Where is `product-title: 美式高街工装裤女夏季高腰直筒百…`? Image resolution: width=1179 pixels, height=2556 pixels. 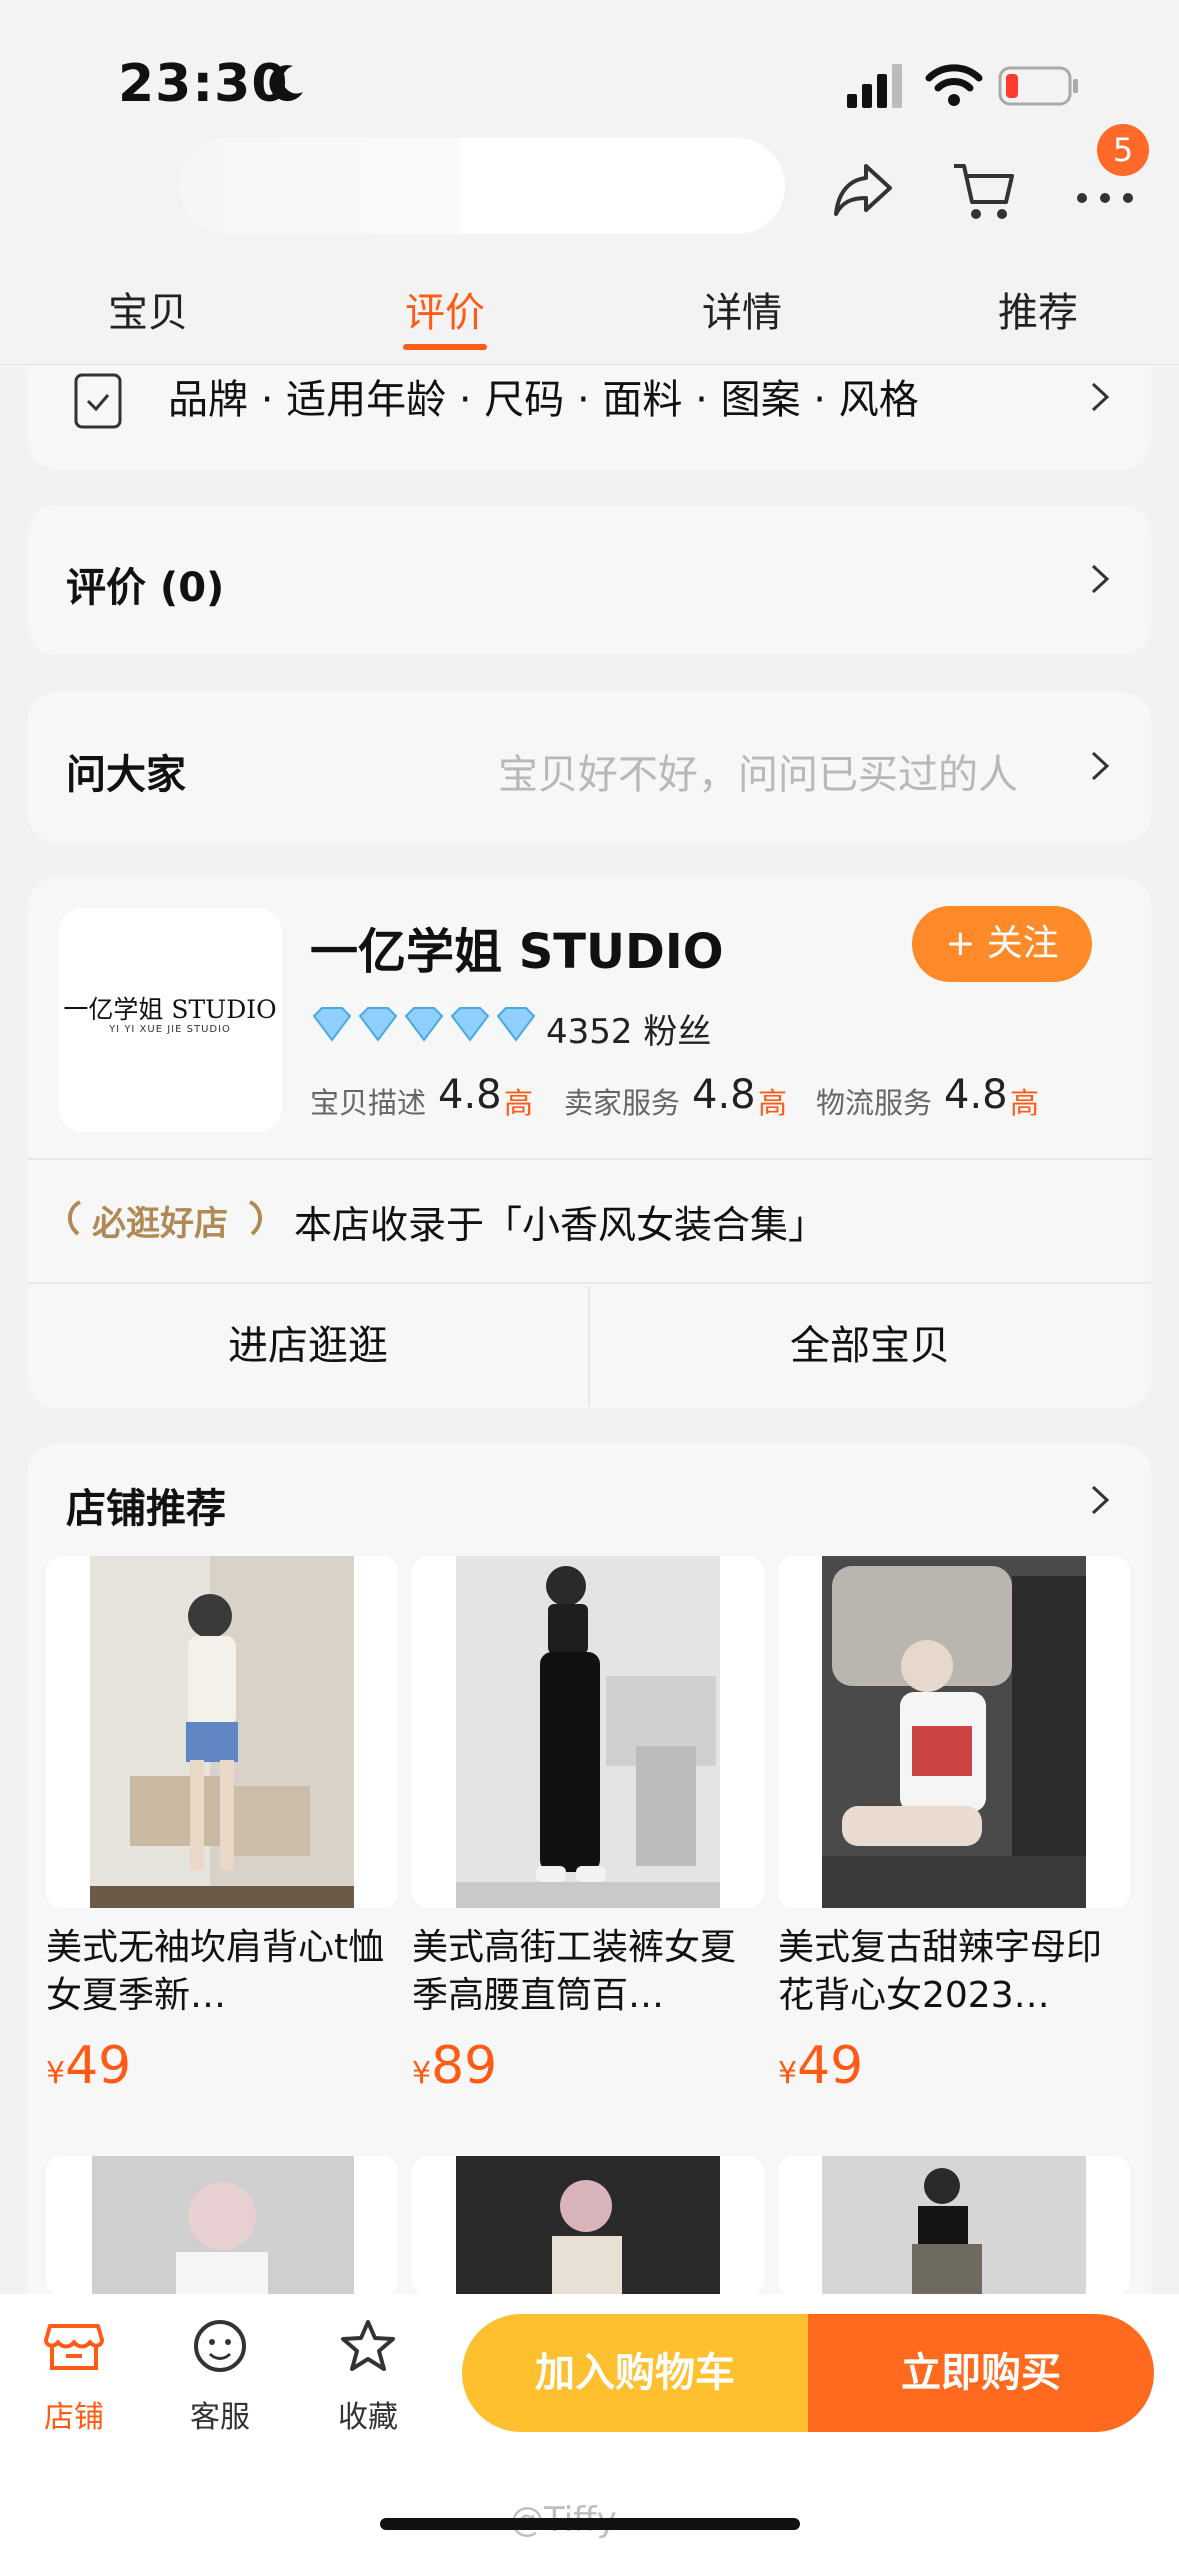
product-title: 美式高街工装裤女夏季高腰直筒百… is located at coordinates (582, 1972).